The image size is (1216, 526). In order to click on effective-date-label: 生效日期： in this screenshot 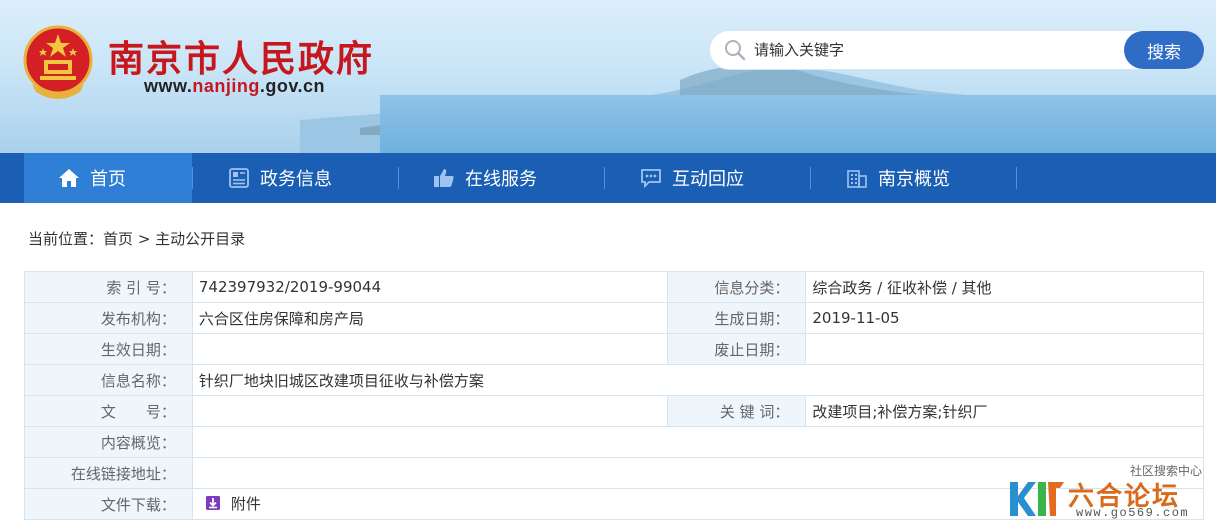, I will do `click(108, 349)`.